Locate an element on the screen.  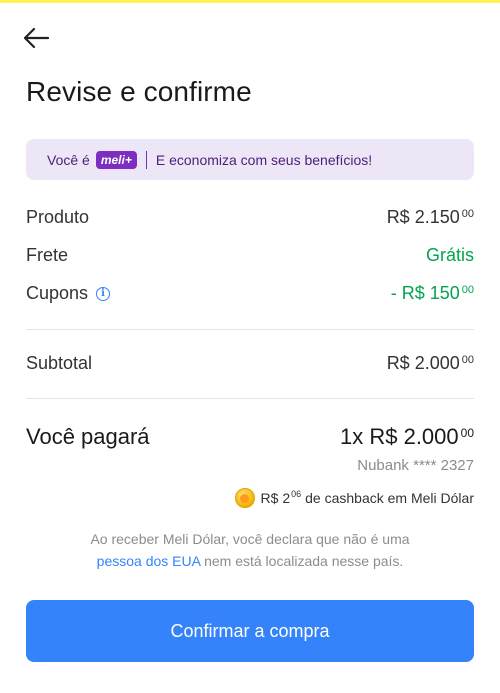
arrow-left-icon is located at coordinates (36, 38).